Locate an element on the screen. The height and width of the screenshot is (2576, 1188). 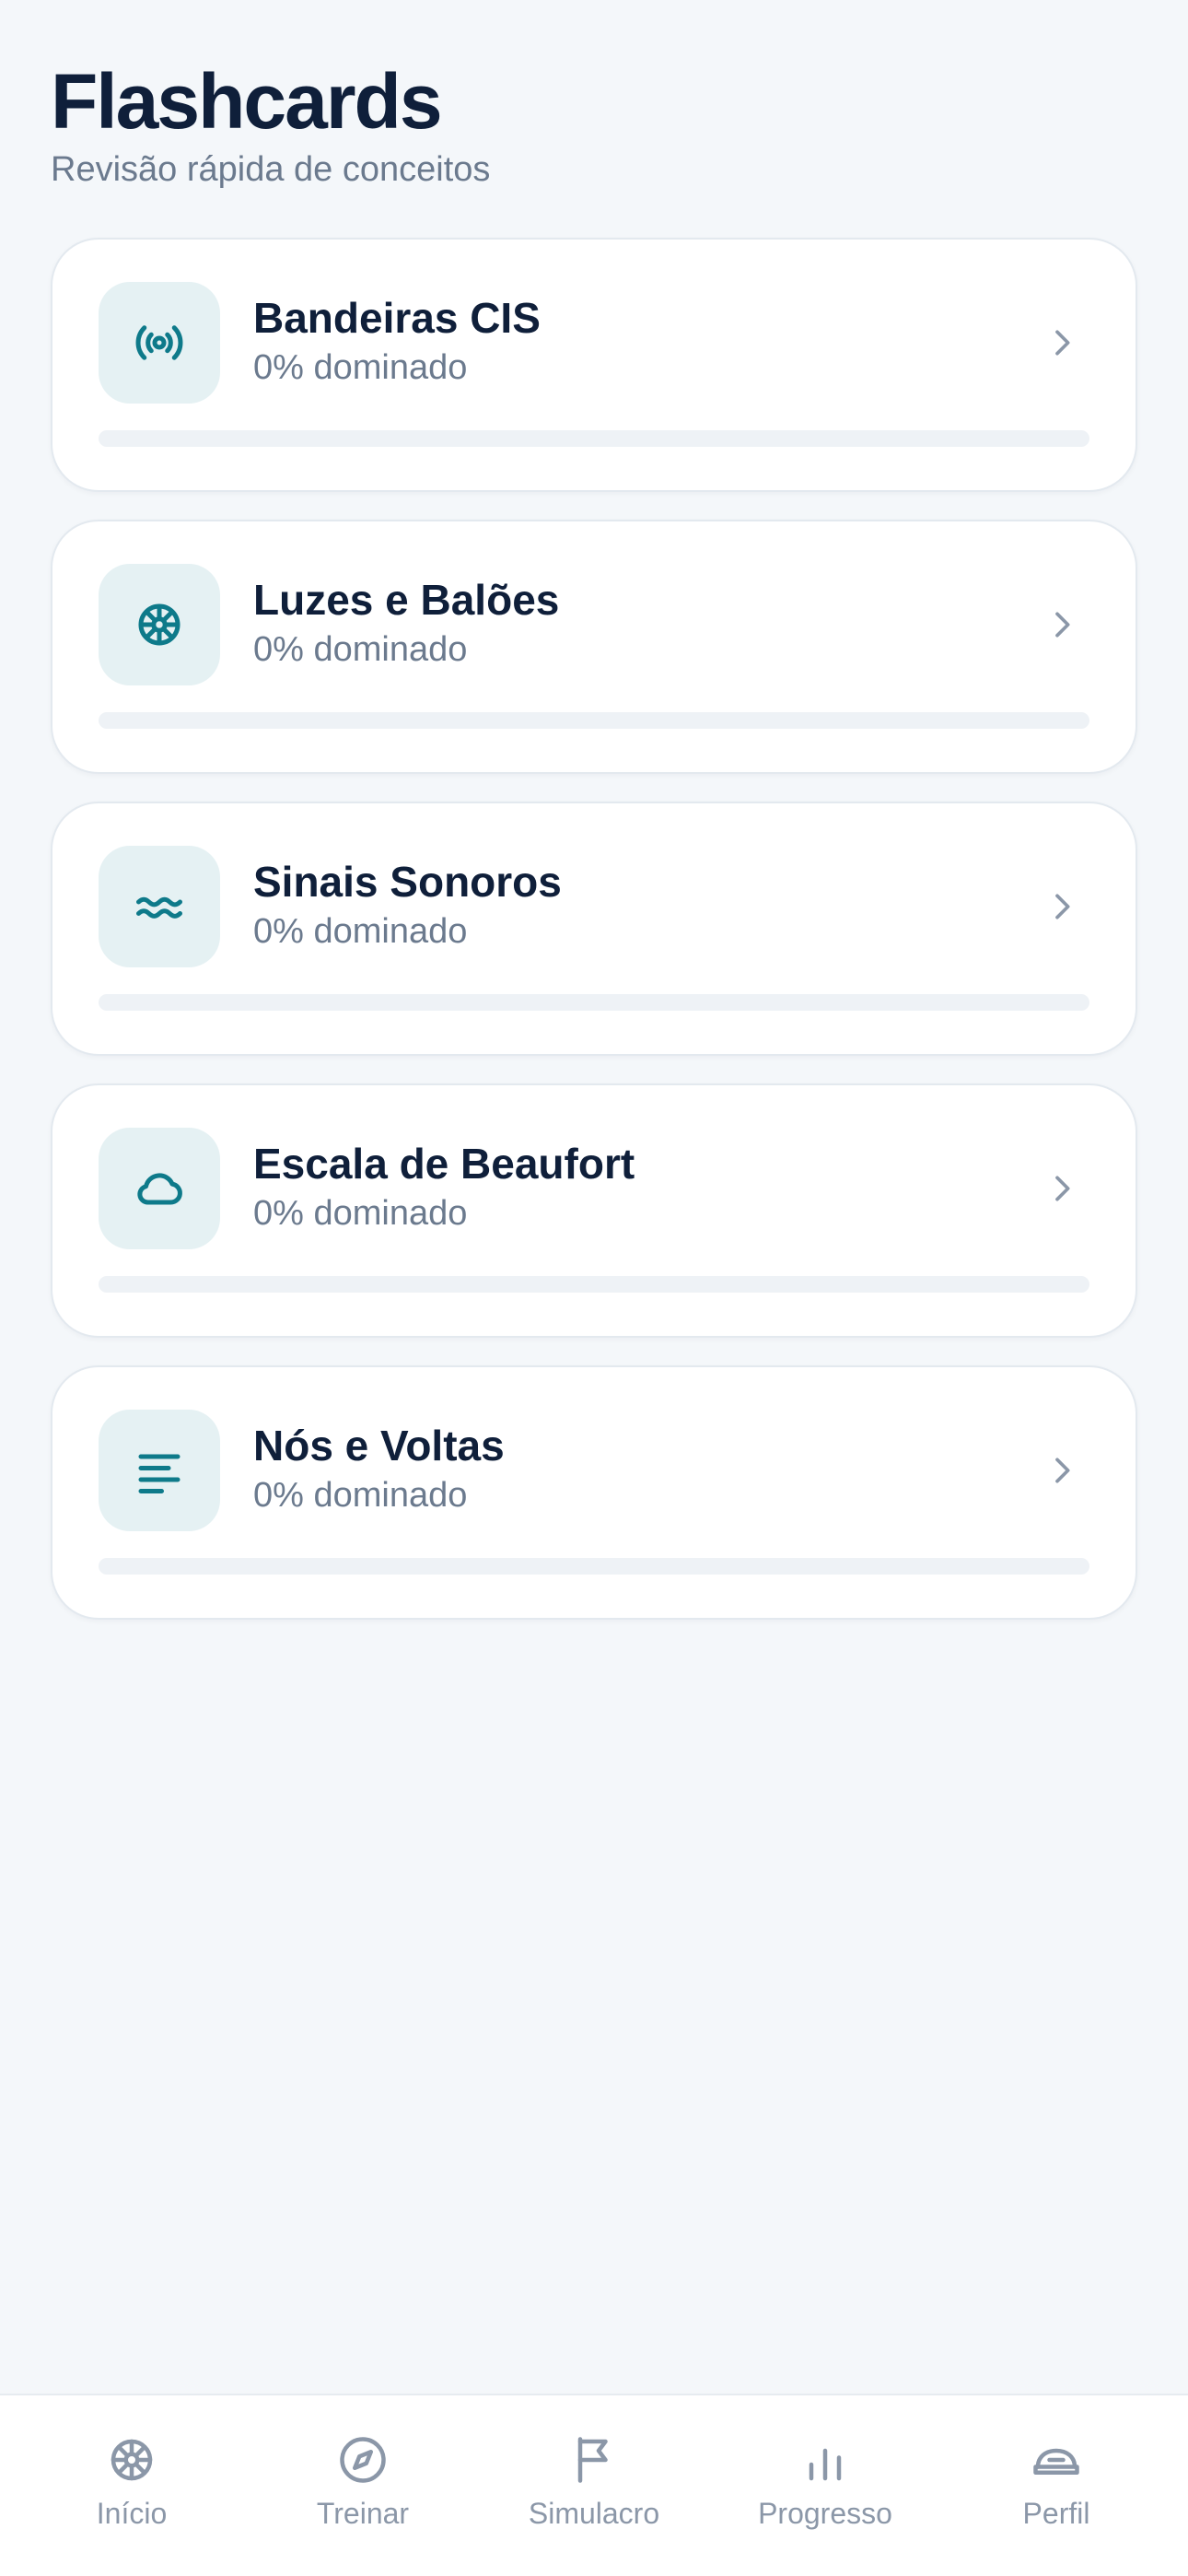
deck-title: Escala de Beaufort is located at coordinates (444, 1164).